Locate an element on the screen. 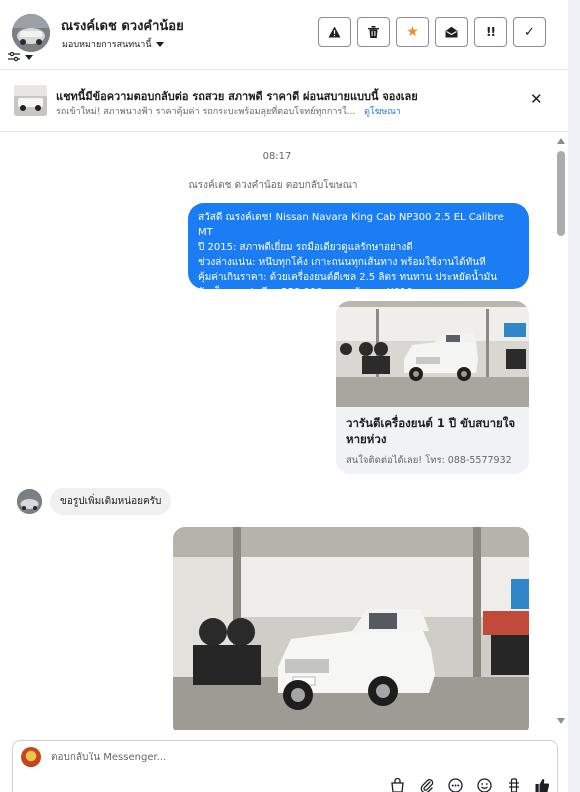 The width and height of the screenshot is (580, 792). paperclip-icon is located at coordinates (426, 785).